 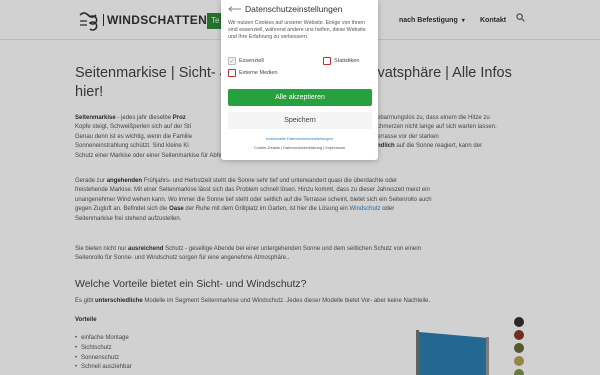 I want to click on checkbox-label: Statistiken, so click(x=347, y=61).